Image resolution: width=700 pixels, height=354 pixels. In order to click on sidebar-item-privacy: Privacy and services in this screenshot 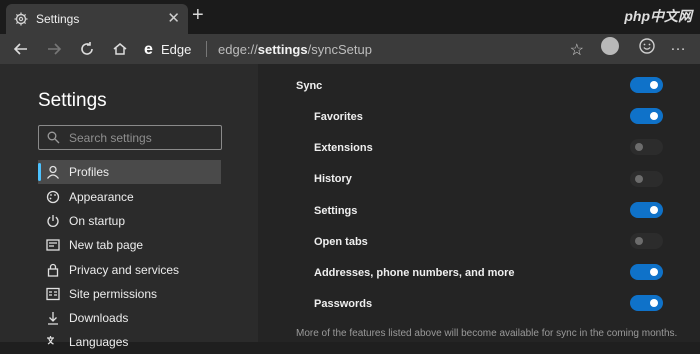, I will do `click(129, 270)`.